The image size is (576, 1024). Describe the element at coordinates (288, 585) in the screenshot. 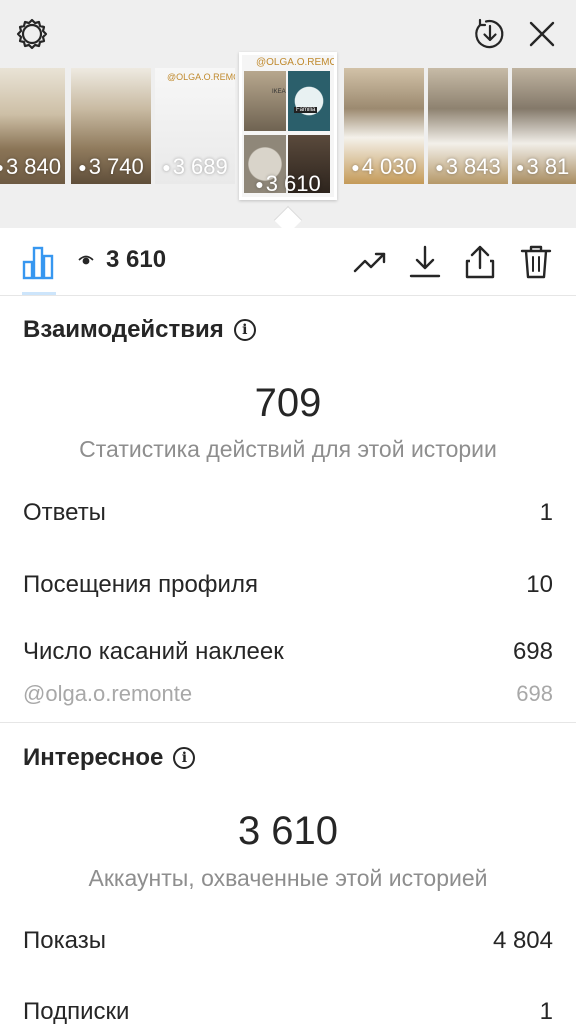

I see `profile-visits-row: Посещения профиля 10` at that location.